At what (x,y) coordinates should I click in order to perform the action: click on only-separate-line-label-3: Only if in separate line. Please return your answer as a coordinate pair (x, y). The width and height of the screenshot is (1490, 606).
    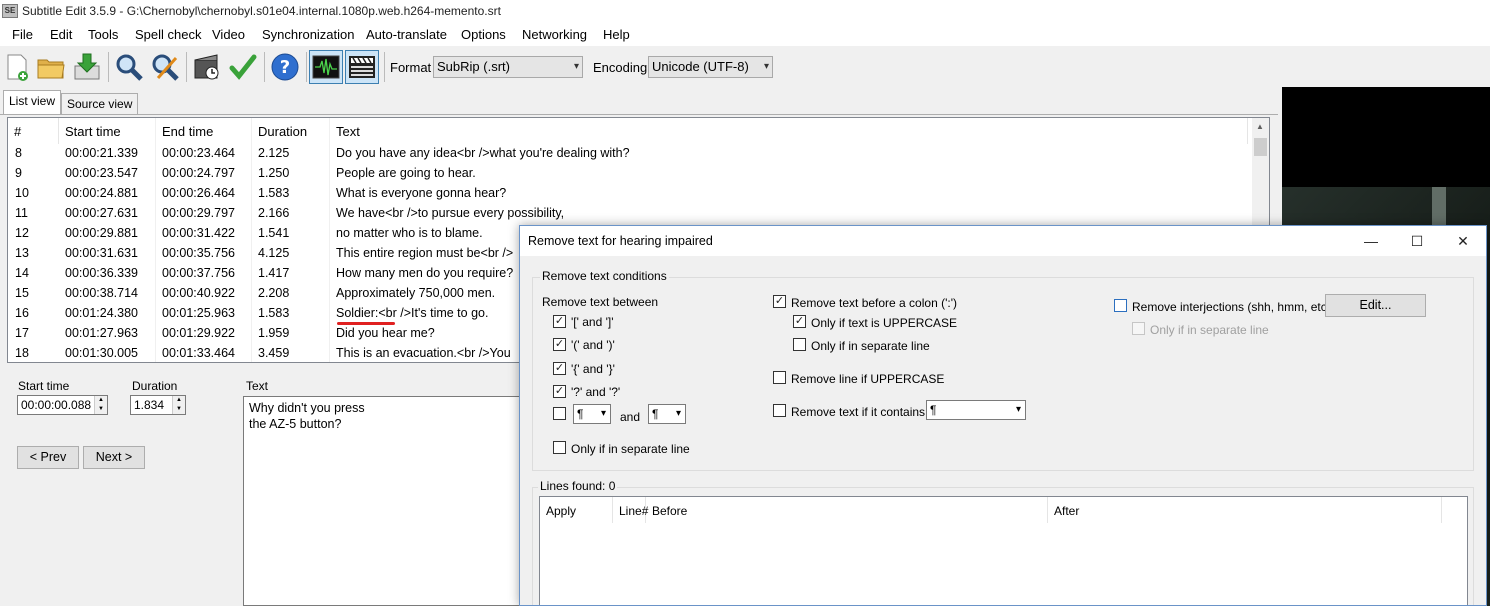
    Looking at the image, I should click on (1209, 330).